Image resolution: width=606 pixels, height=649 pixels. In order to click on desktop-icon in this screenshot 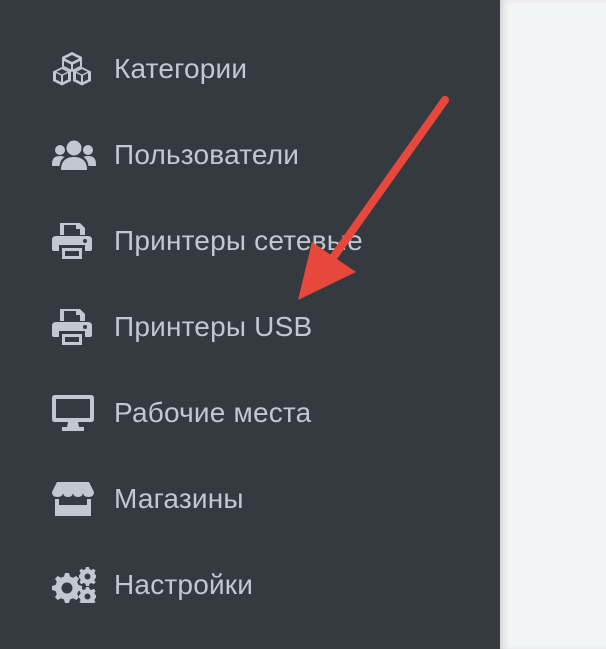, I will do `click(74, 413)`.